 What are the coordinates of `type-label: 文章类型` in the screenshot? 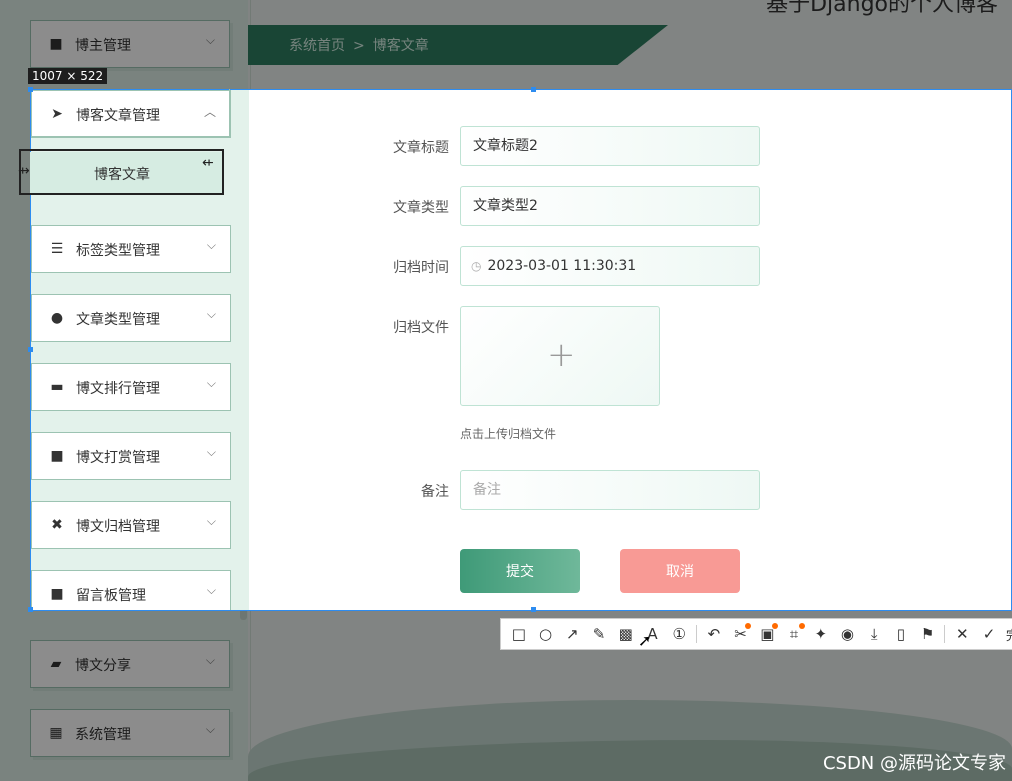 It's located at (421, 208).